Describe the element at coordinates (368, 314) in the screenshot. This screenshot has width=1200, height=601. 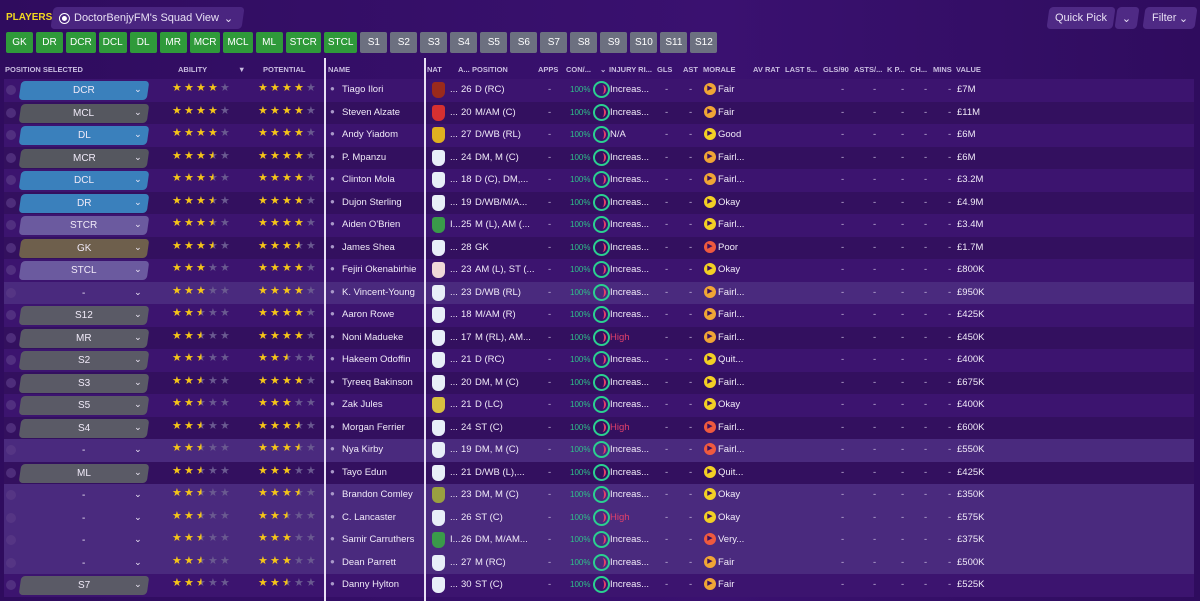
I see `player-name: Aaron Rowe` at that location.